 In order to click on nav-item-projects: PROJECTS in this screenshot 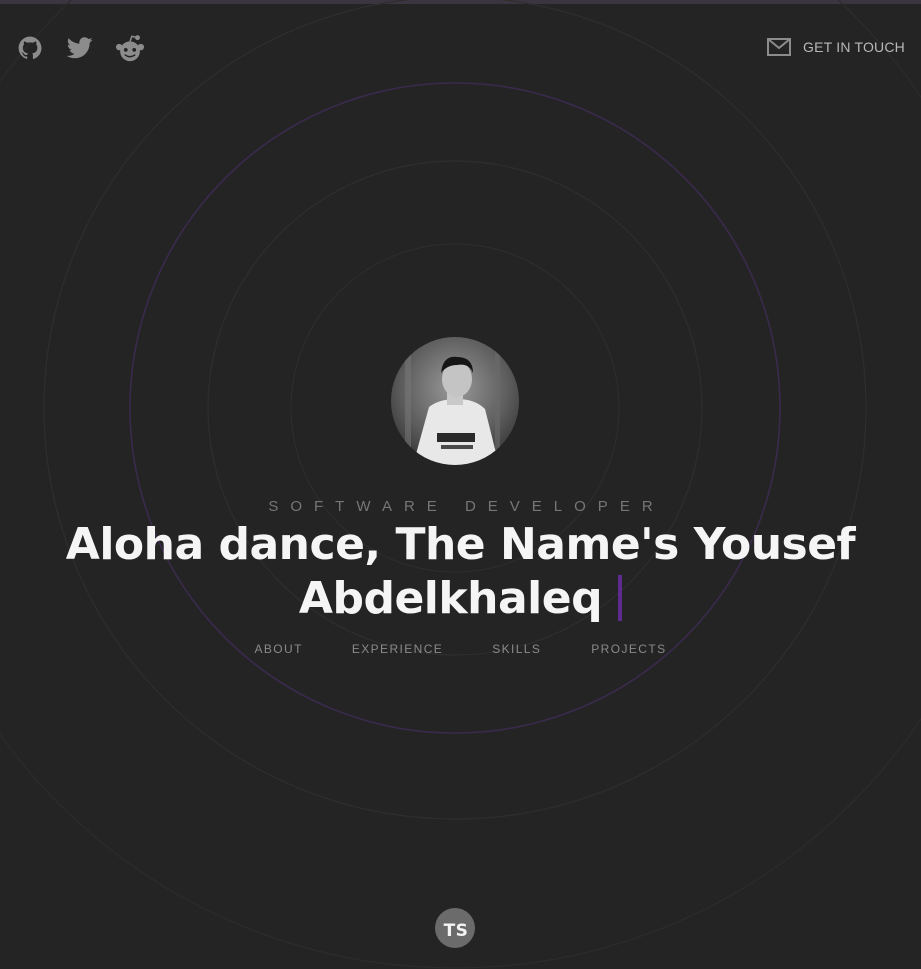, I will do `click(628, 649)`.